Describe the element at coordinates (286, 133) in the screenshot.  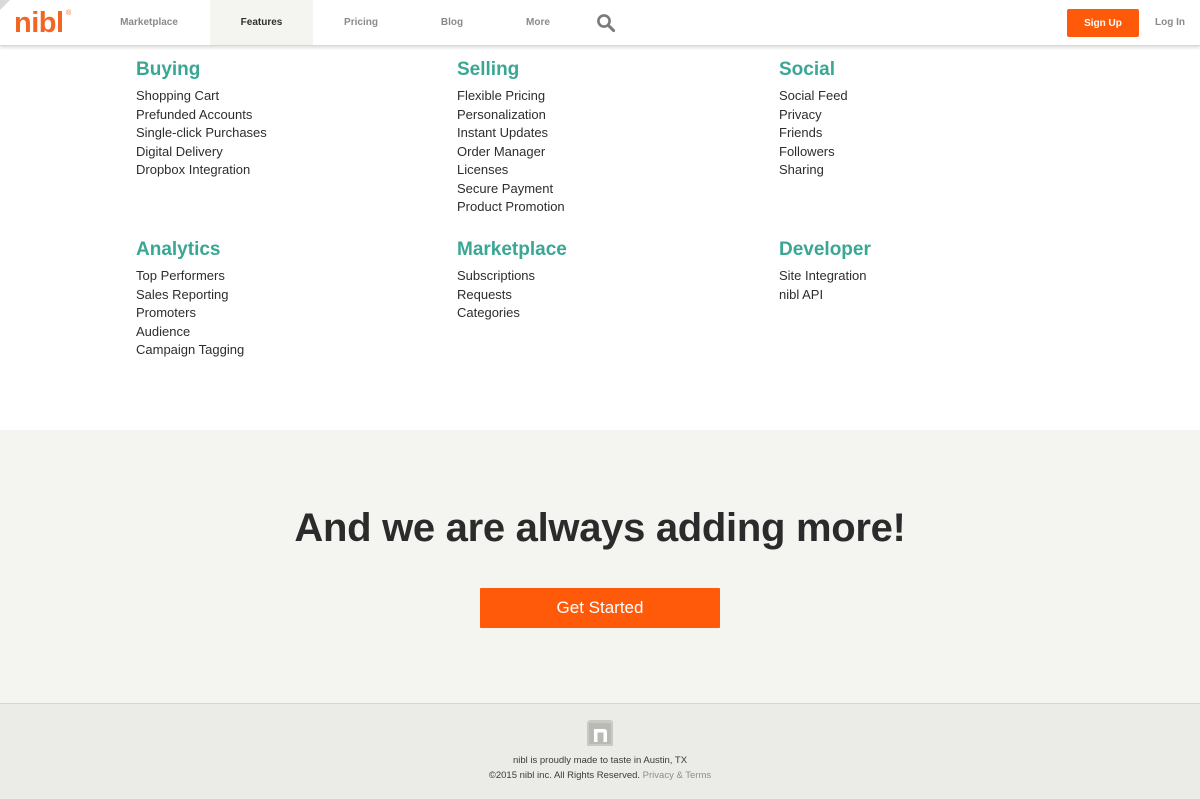
I see `feature-link: Single-click Purchases` at that location.